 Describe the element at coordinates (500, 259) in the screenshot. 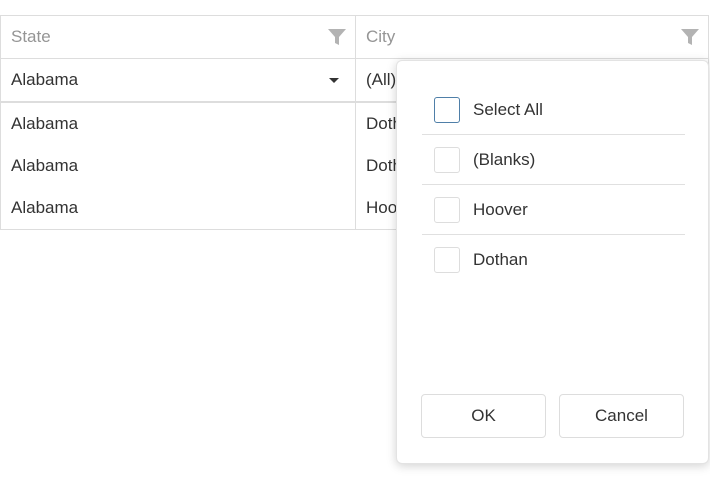

I see `list-item-label: Dothan` at that location.